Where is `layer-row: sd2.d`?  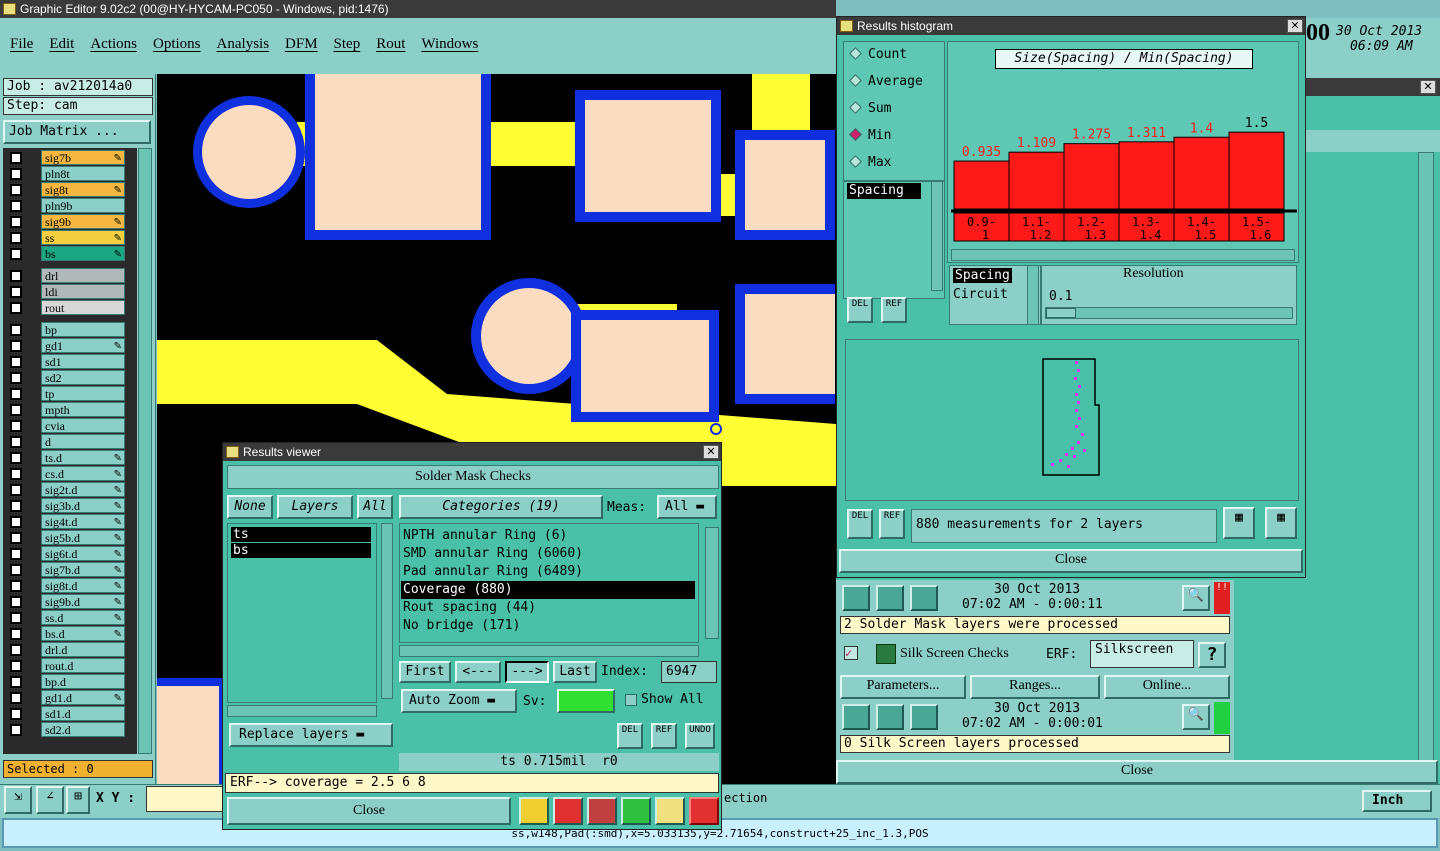
layer-row: sd2.d is located at coordinates (65, 729).